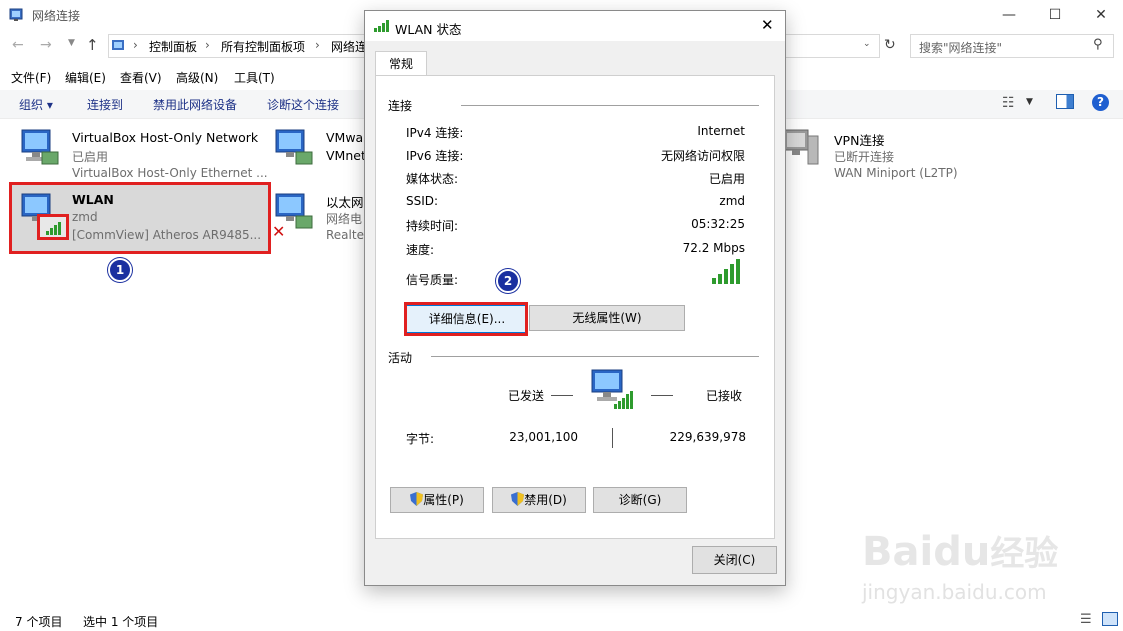  I want to click on organize-button: 组织 ▾, so click(36, 104).